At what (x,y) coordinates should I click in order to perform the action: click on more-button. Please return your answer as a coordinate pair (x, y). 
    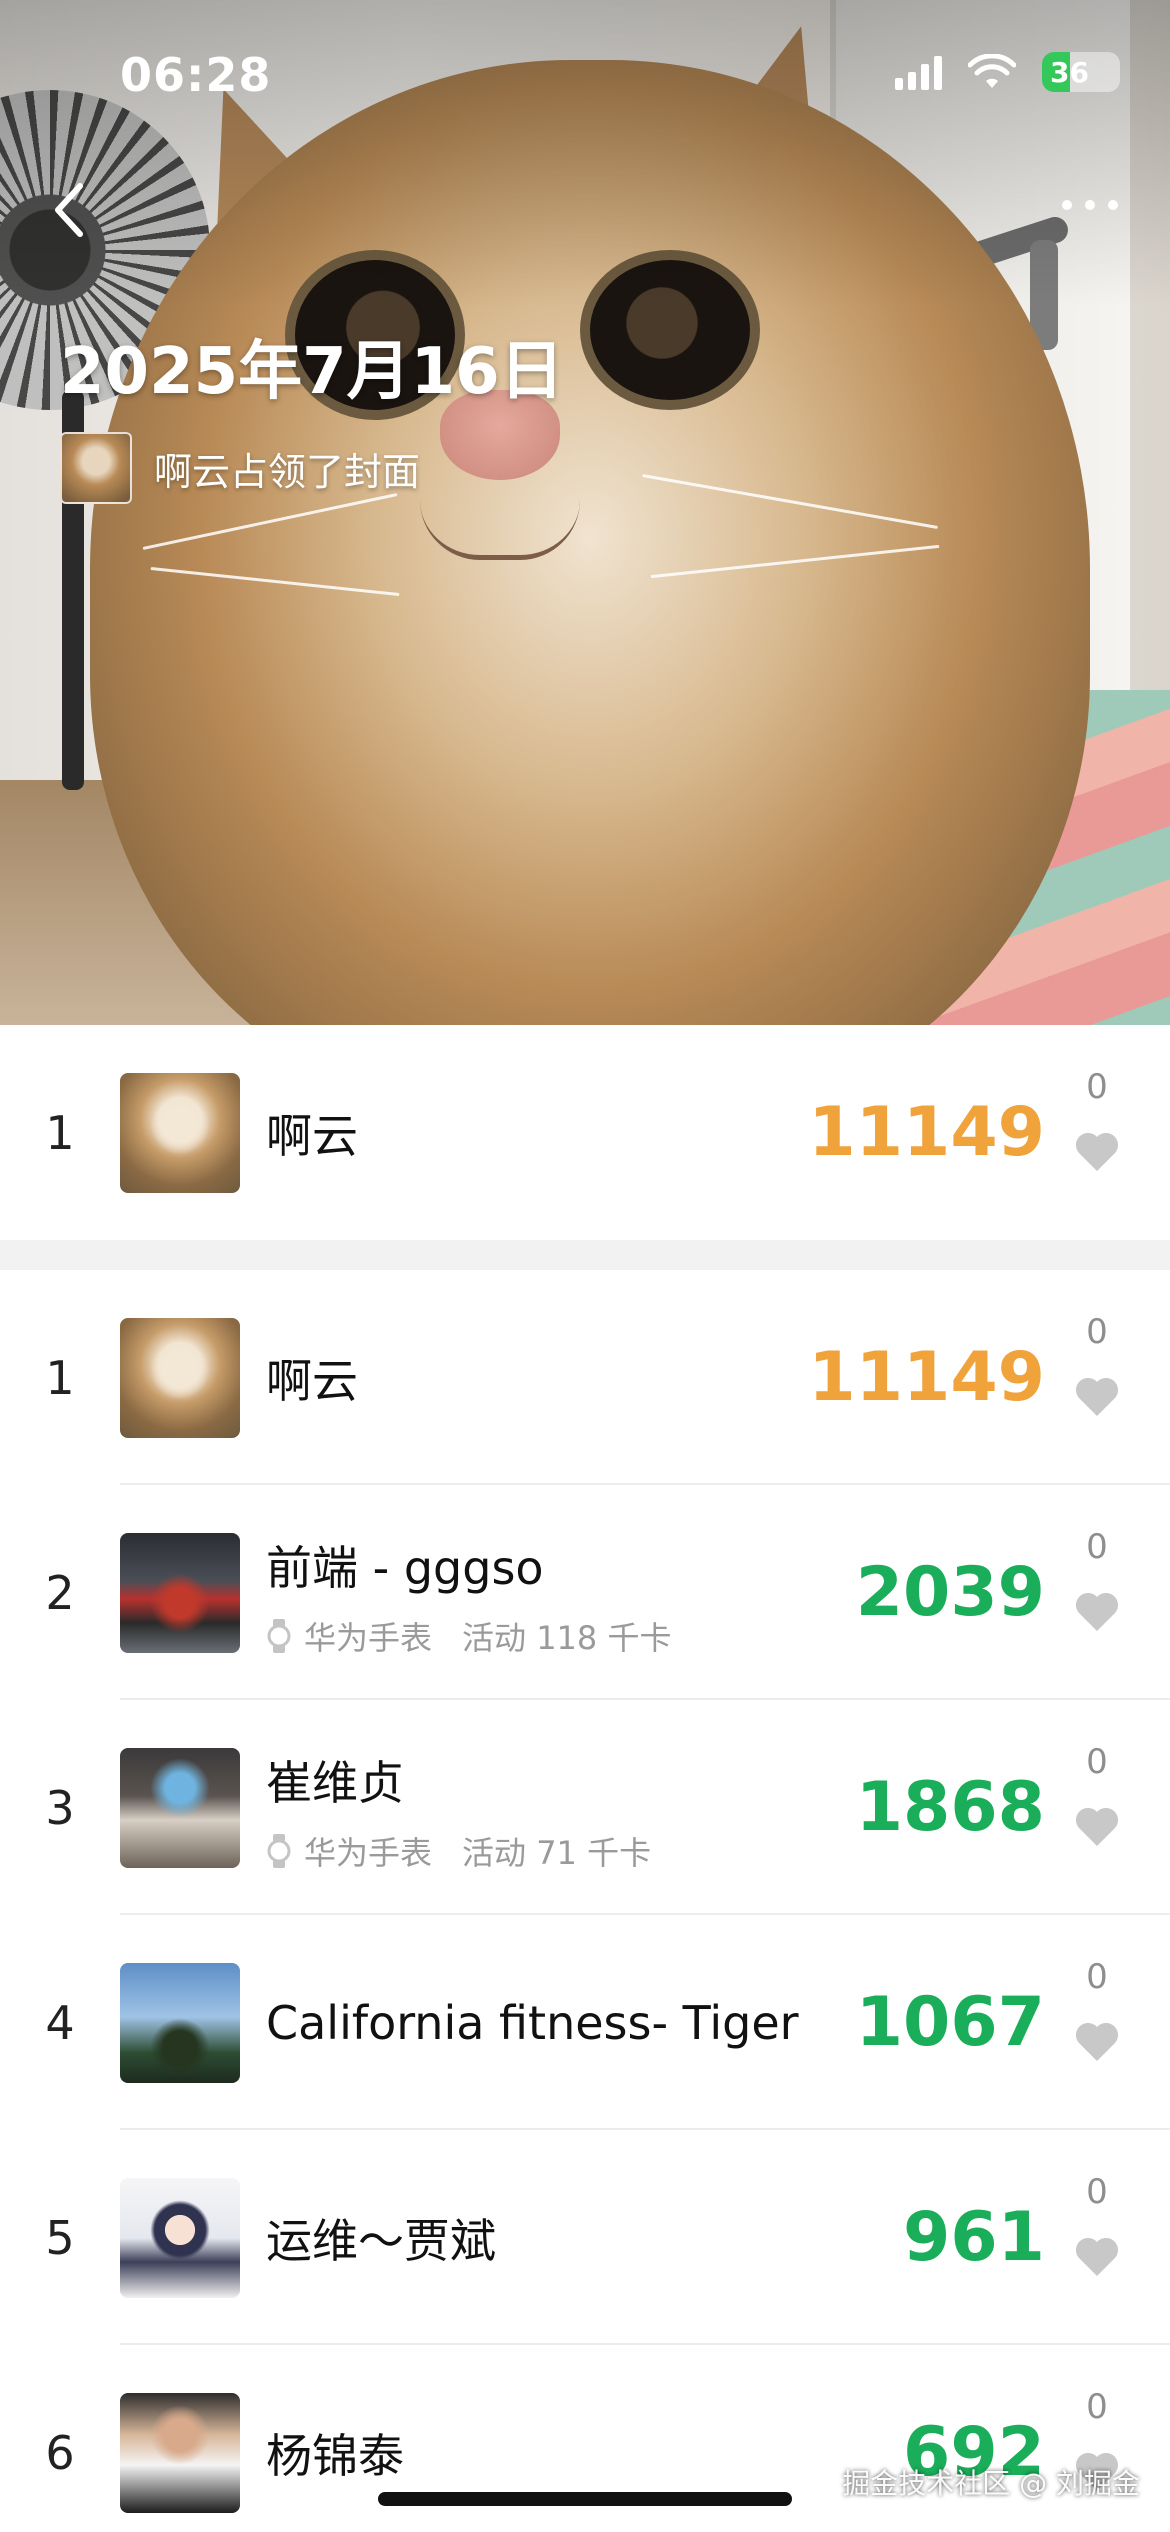
    Looking at the image, I should click on (1090, 205).